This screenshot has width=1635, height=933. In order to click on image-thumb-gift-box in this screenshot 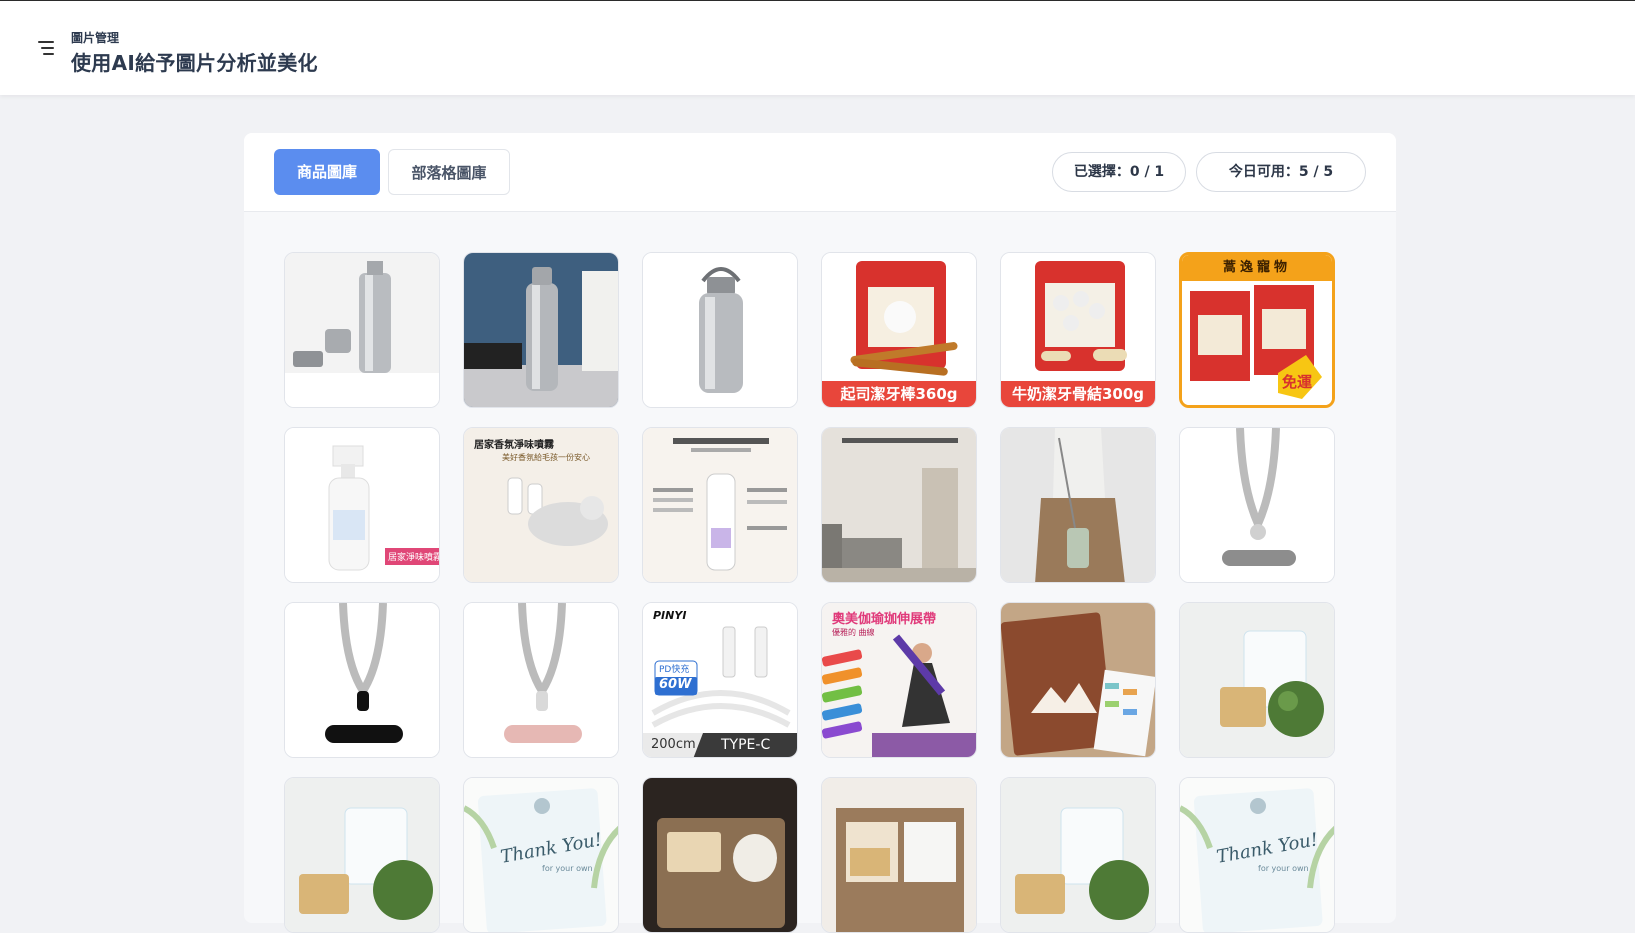, I will do `click(720, 855)`.